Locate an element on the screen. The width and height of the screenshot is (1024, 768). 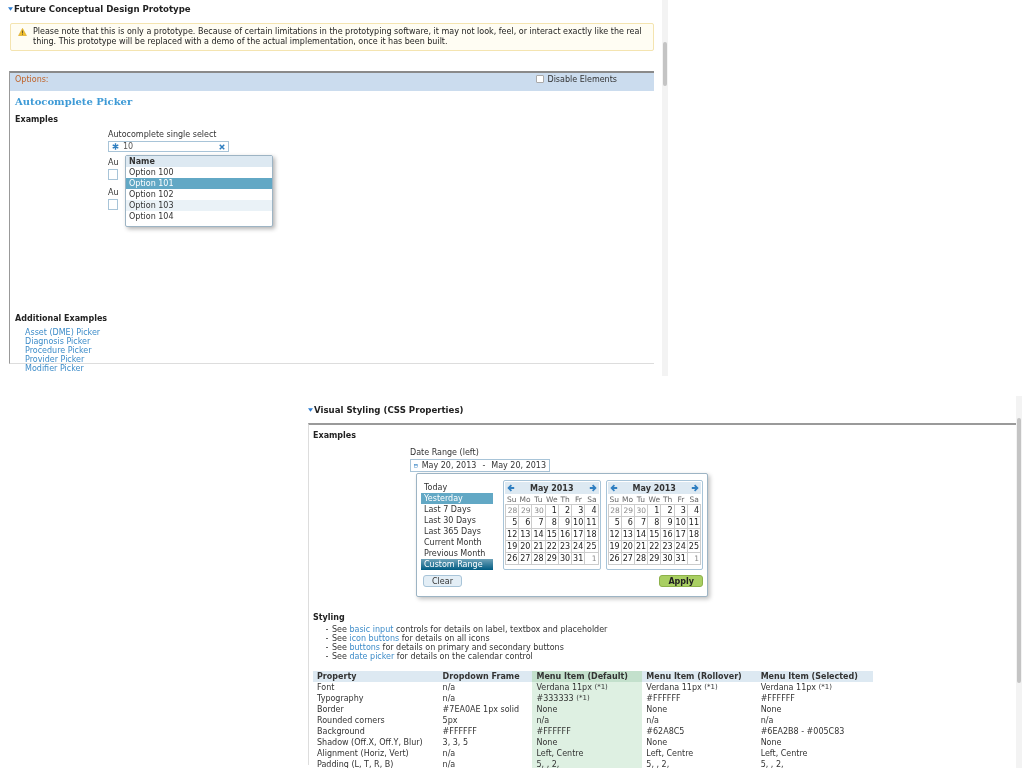
picker-link: Asset (DME) Picker is located at coordinates (63, 332).